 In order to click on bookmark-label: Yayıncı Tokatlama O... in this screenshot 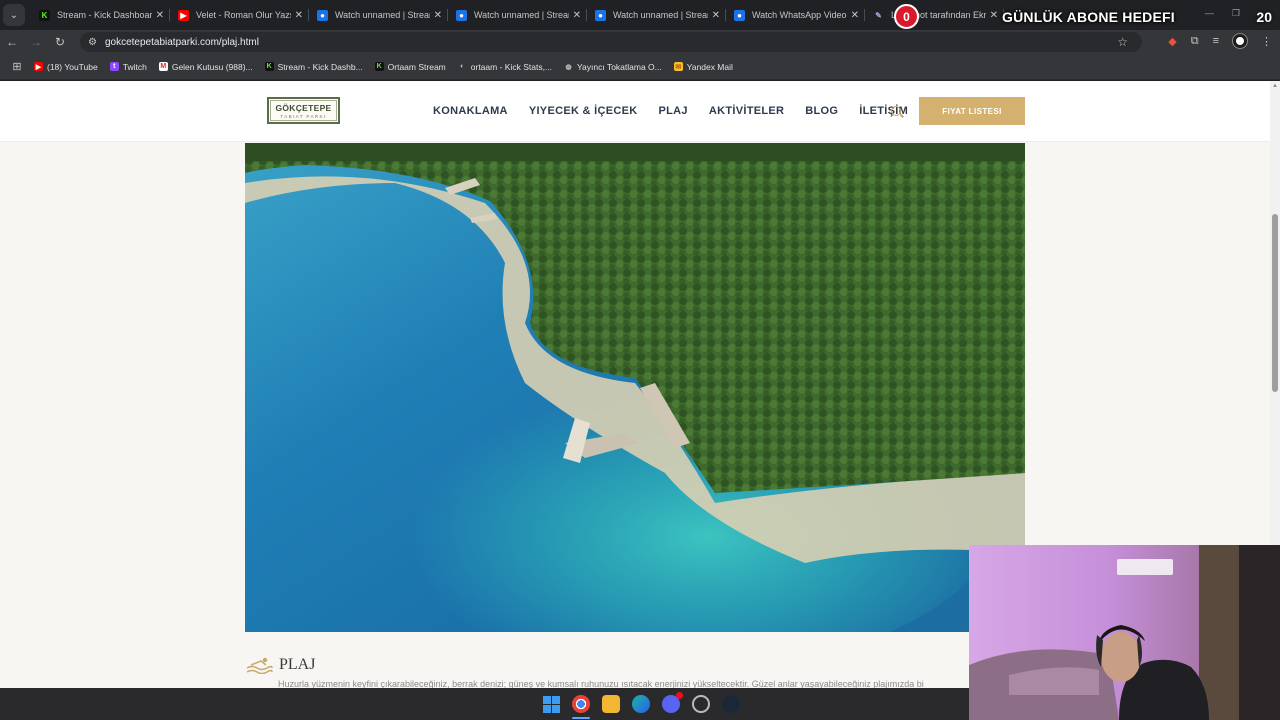, I will do `click(619, 66)`.